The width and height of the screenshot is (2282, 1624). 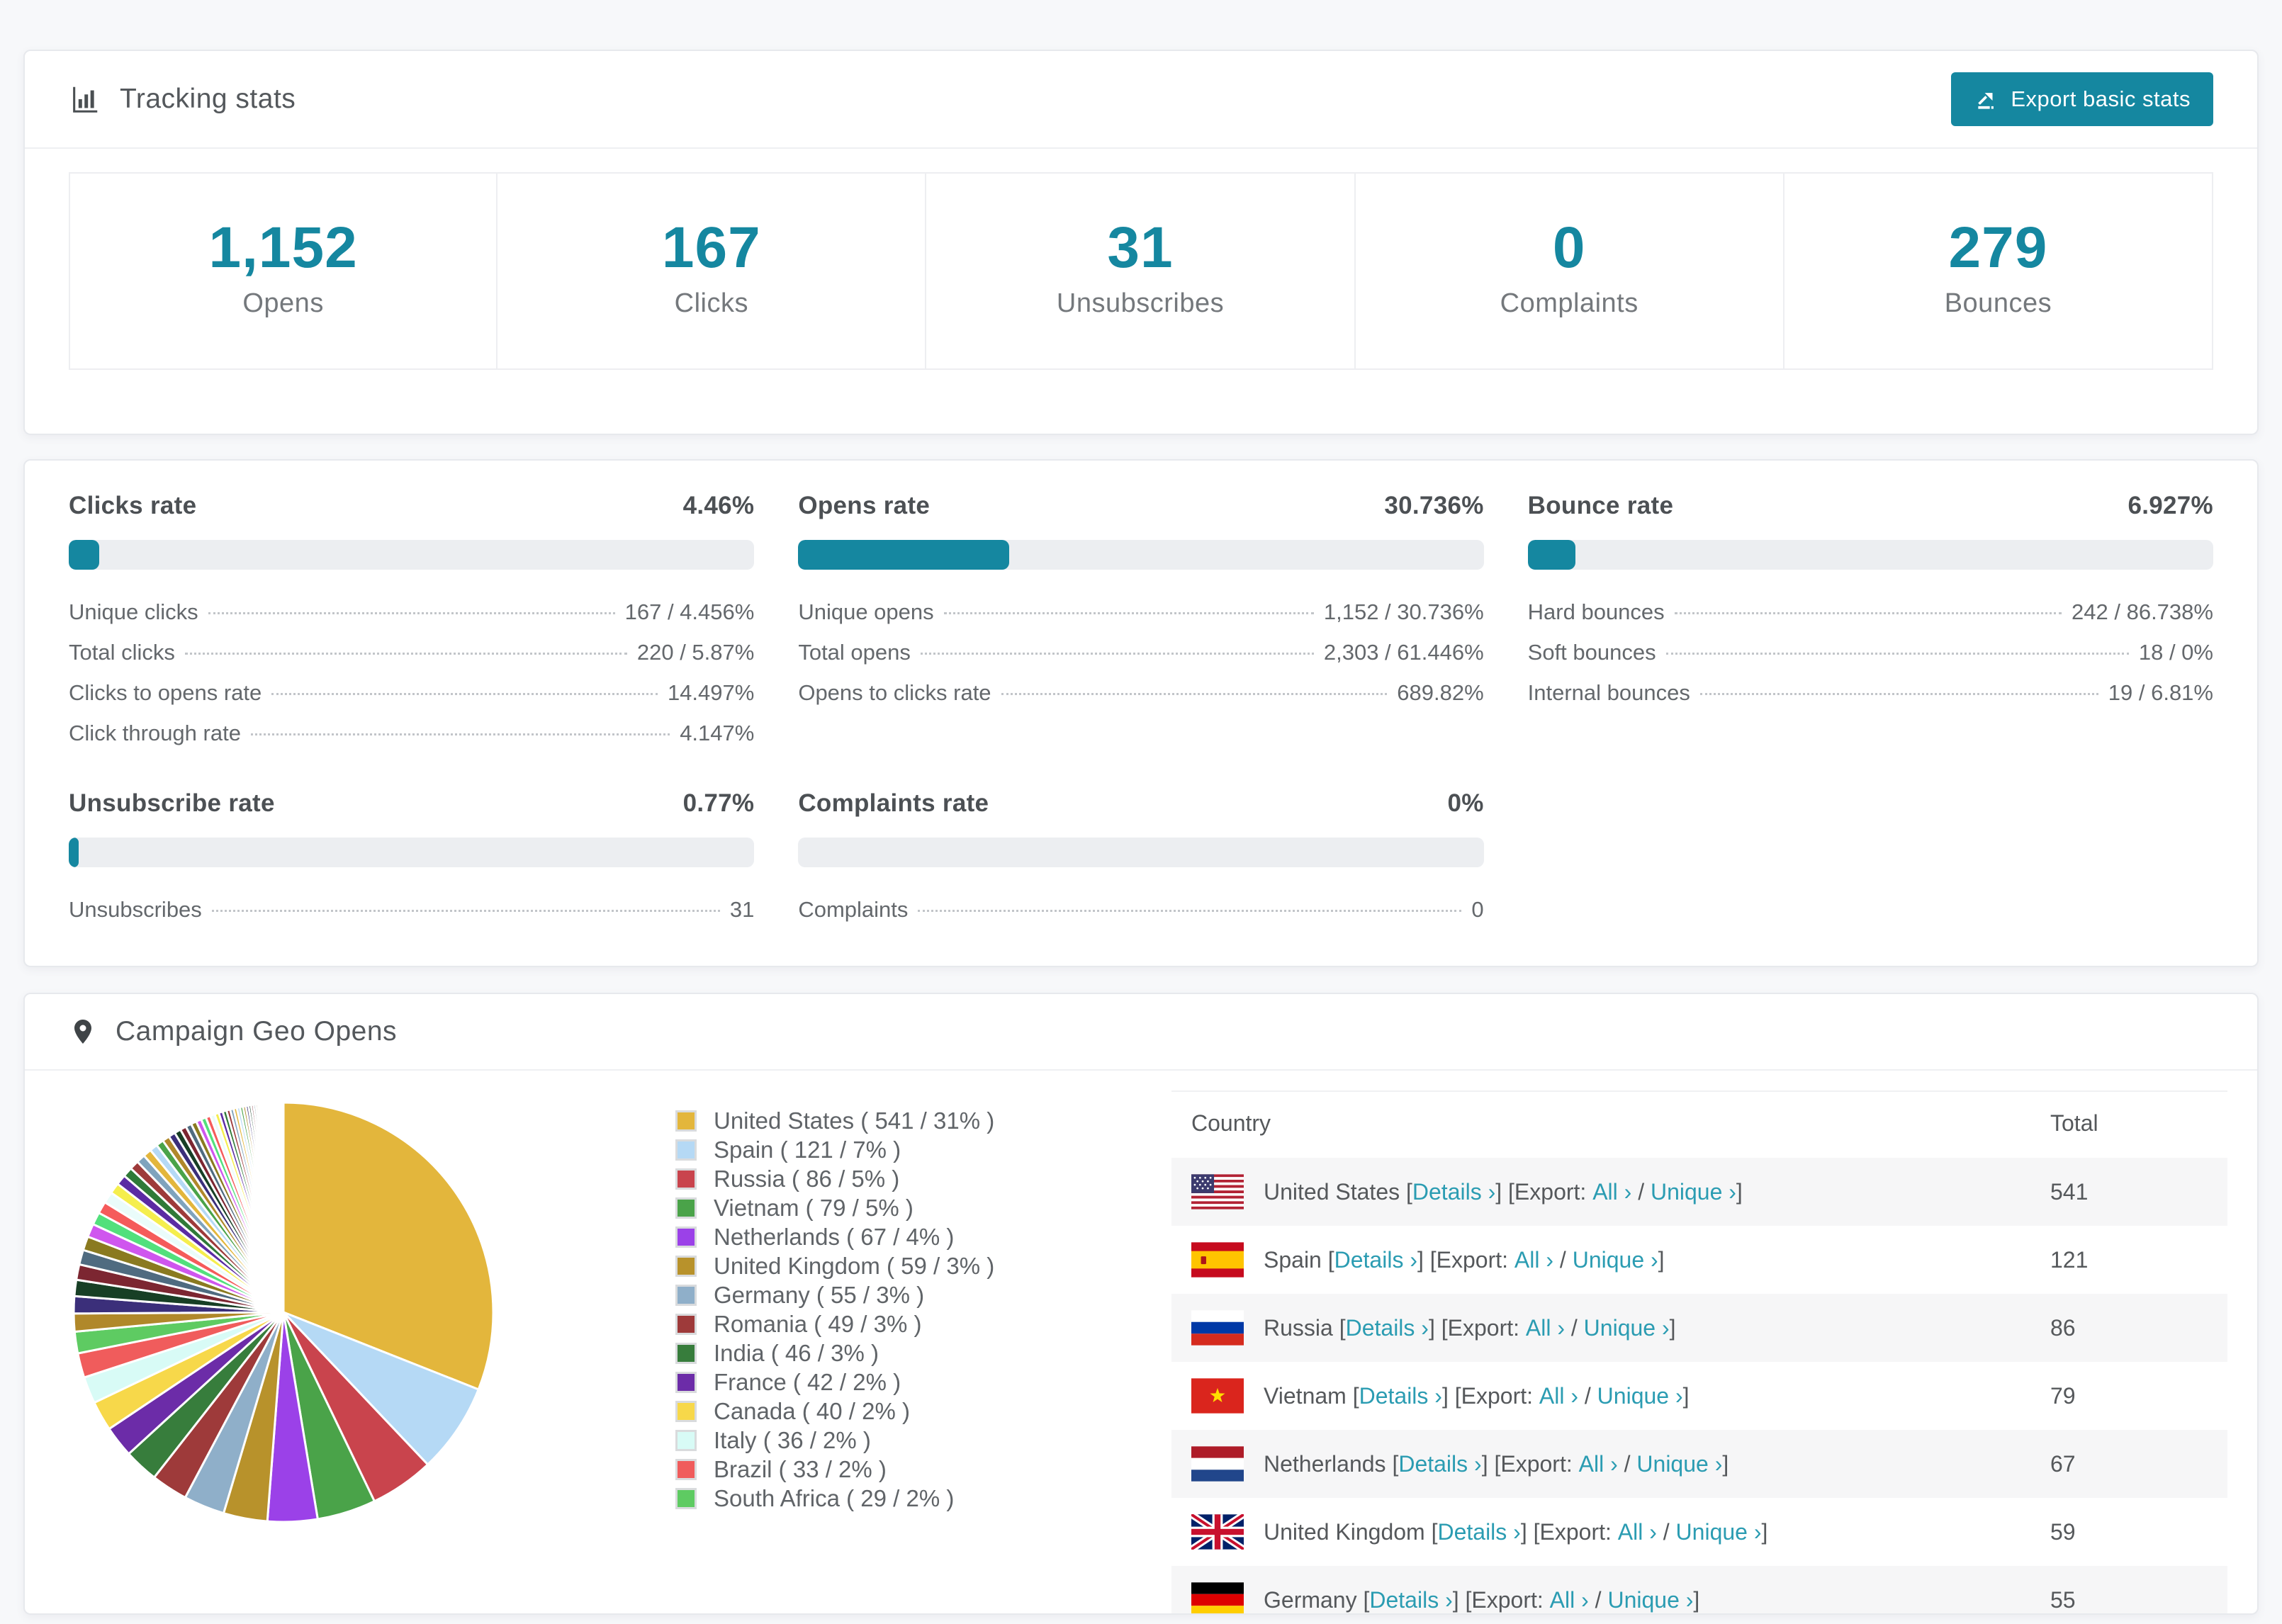 What do you see at coordinates (1871, 619) in the screenshot?
I see `rate-detail-row: Hard bounces 242 / 86.738%` at bounding box center [1871, 619].